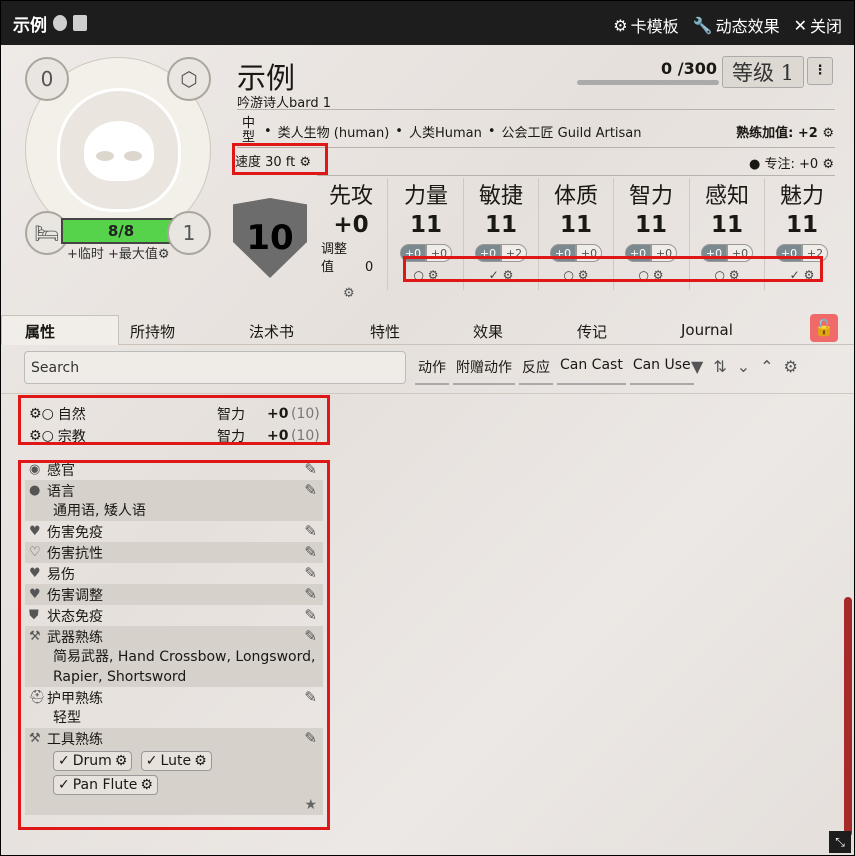 This screenshot has width=855, height=856. What do you see at coordinates (576, 231) in the screenshot?
I see `ability-con: 体质 11 +0 +0 ○ ⚙` at bounding box center [576, 231].